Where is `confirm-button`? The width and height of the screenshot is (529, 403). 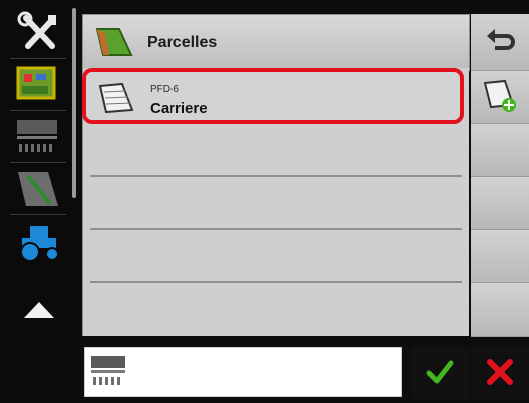
confirm-button is located at coordinates (440, 373).